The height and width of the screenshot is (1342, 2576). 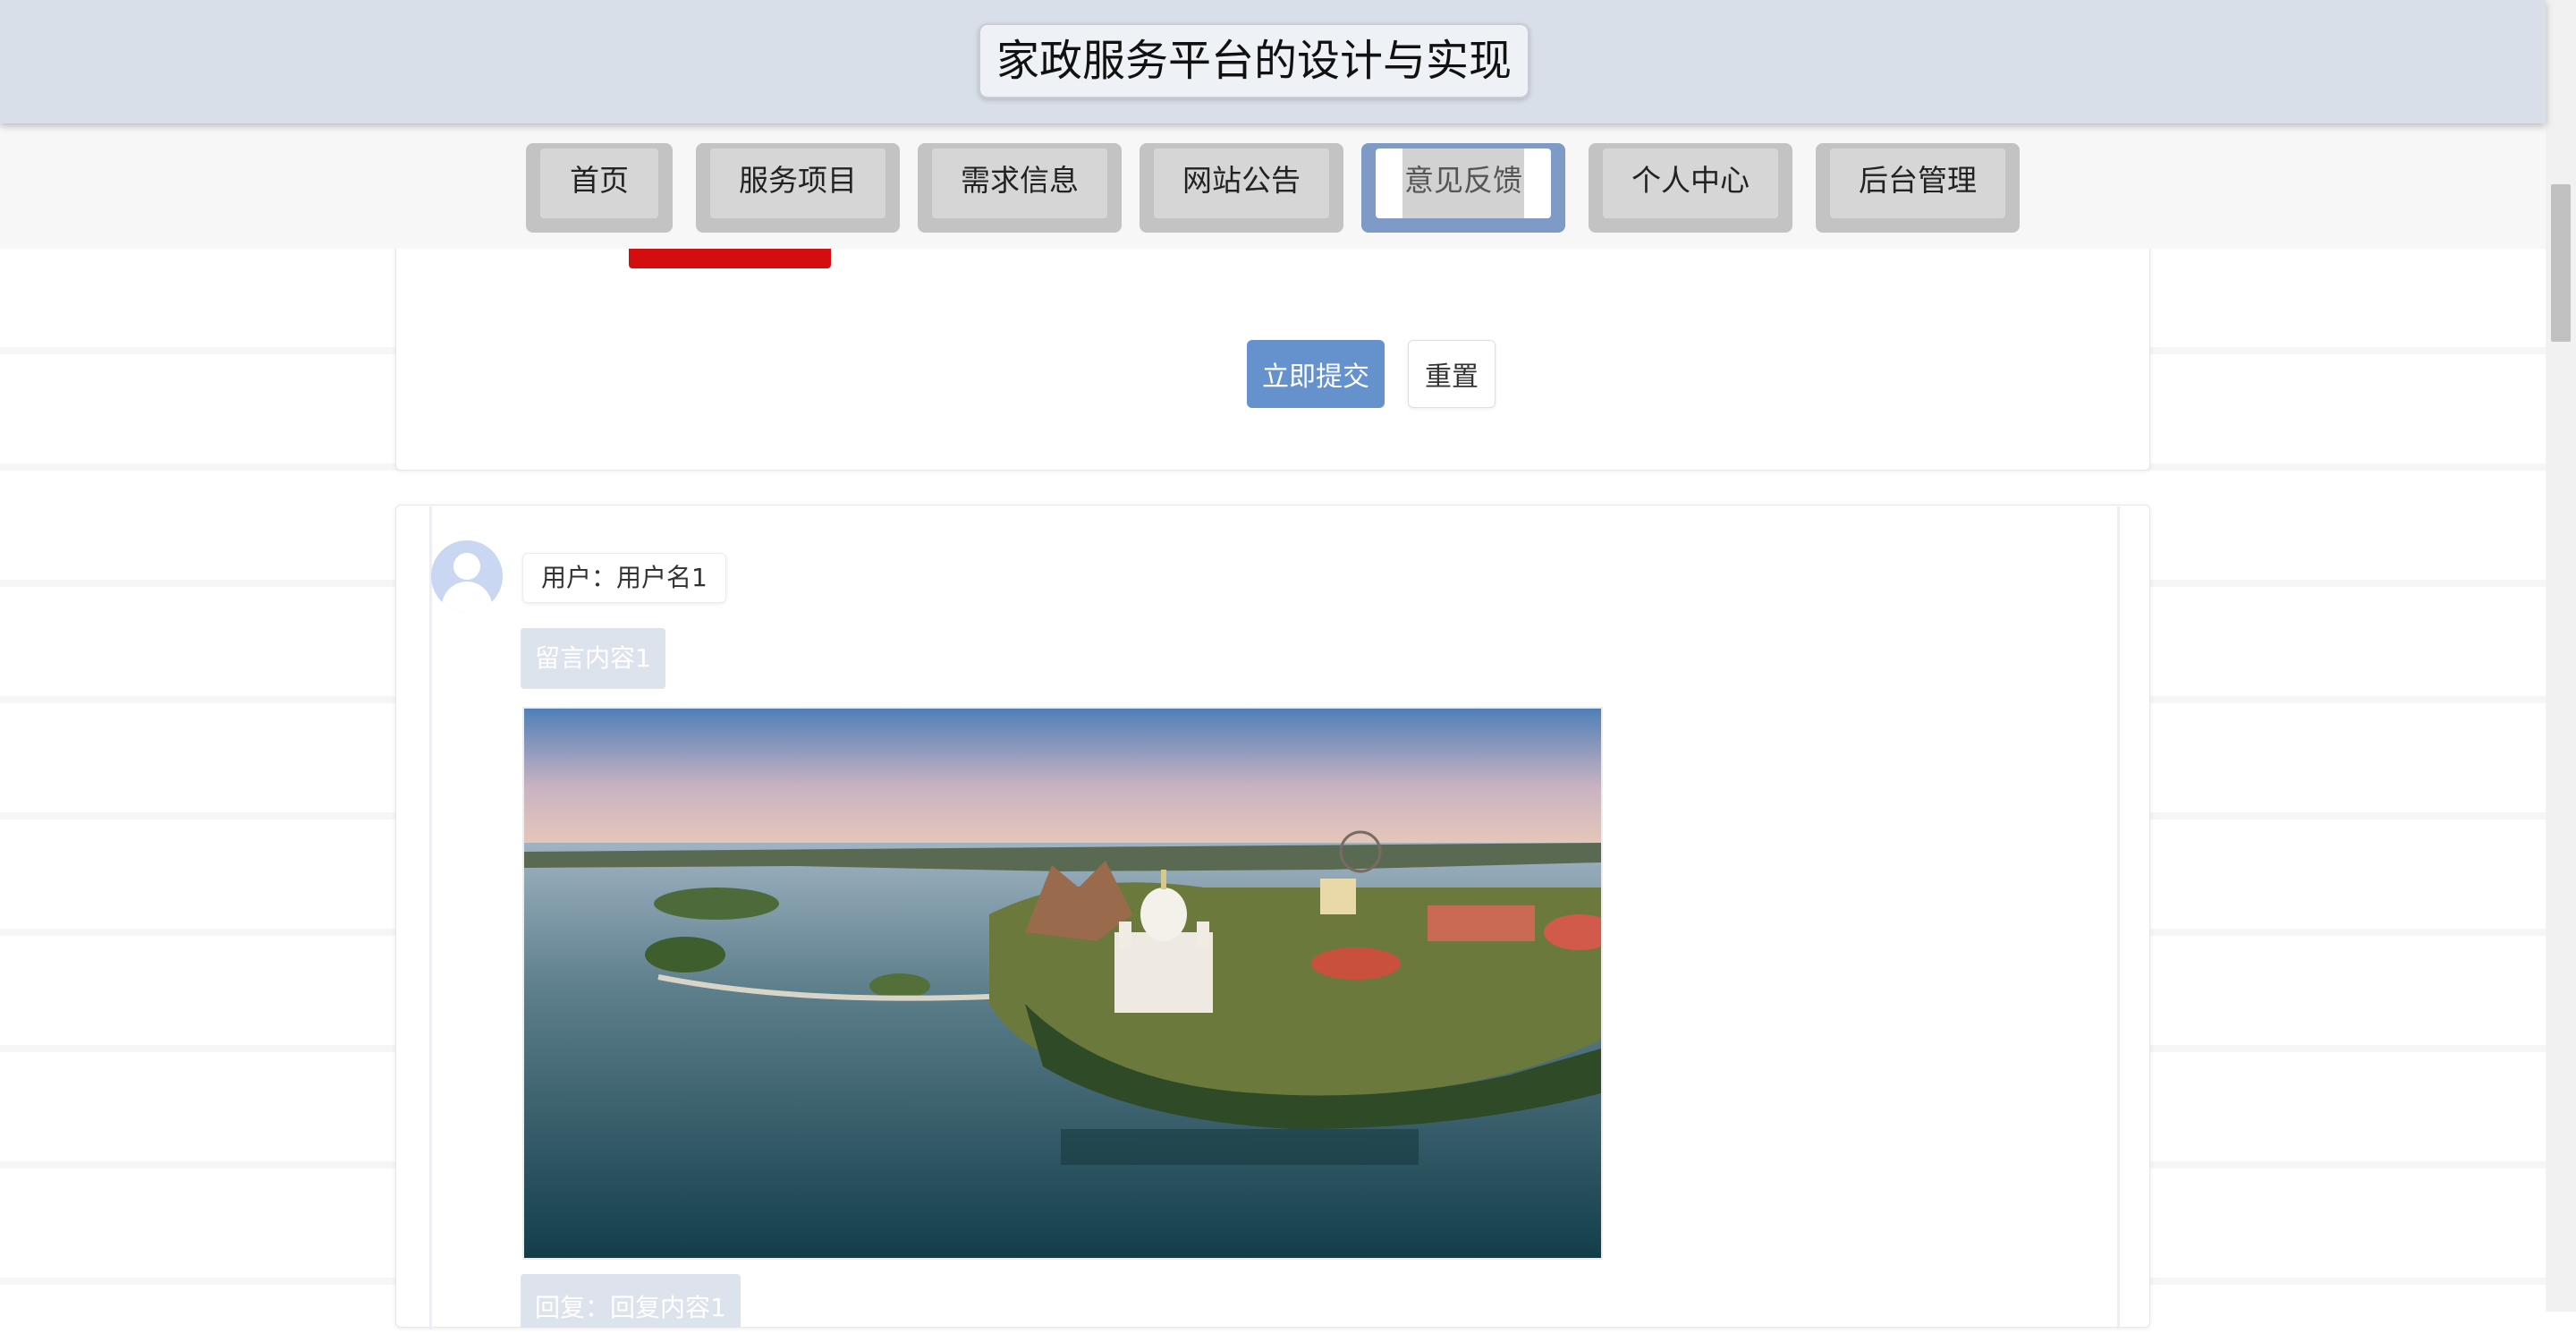 What do you see at coordinates (631, 1301) in the screenshot?
I see `message-reply: 回复：回复内容1` at bounding box center [631, 1301].